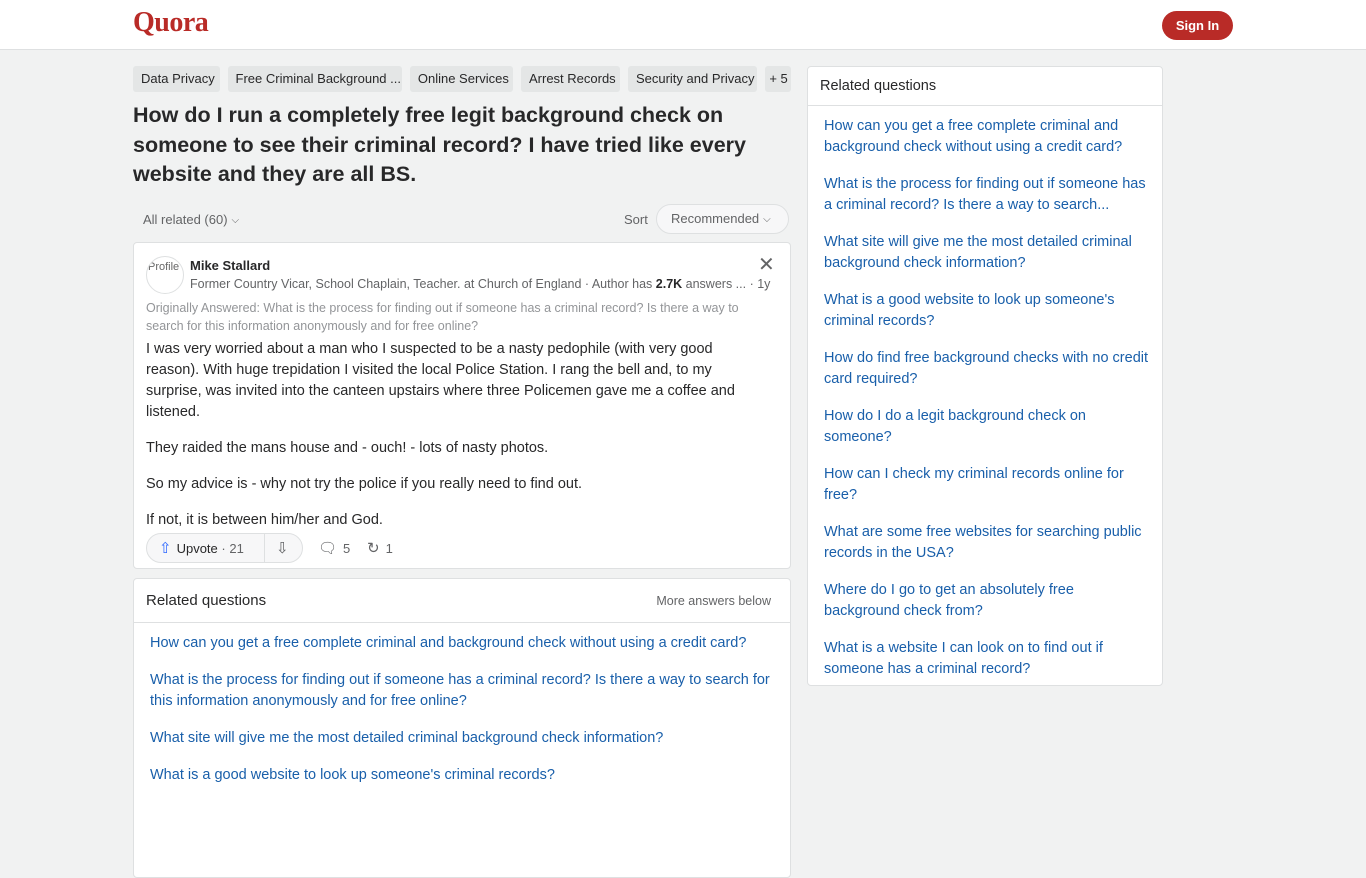 The image size is (1366, 878). I want to click on vote-control: ⇧ Upvote · 21 ⇩, so click(224, 548).